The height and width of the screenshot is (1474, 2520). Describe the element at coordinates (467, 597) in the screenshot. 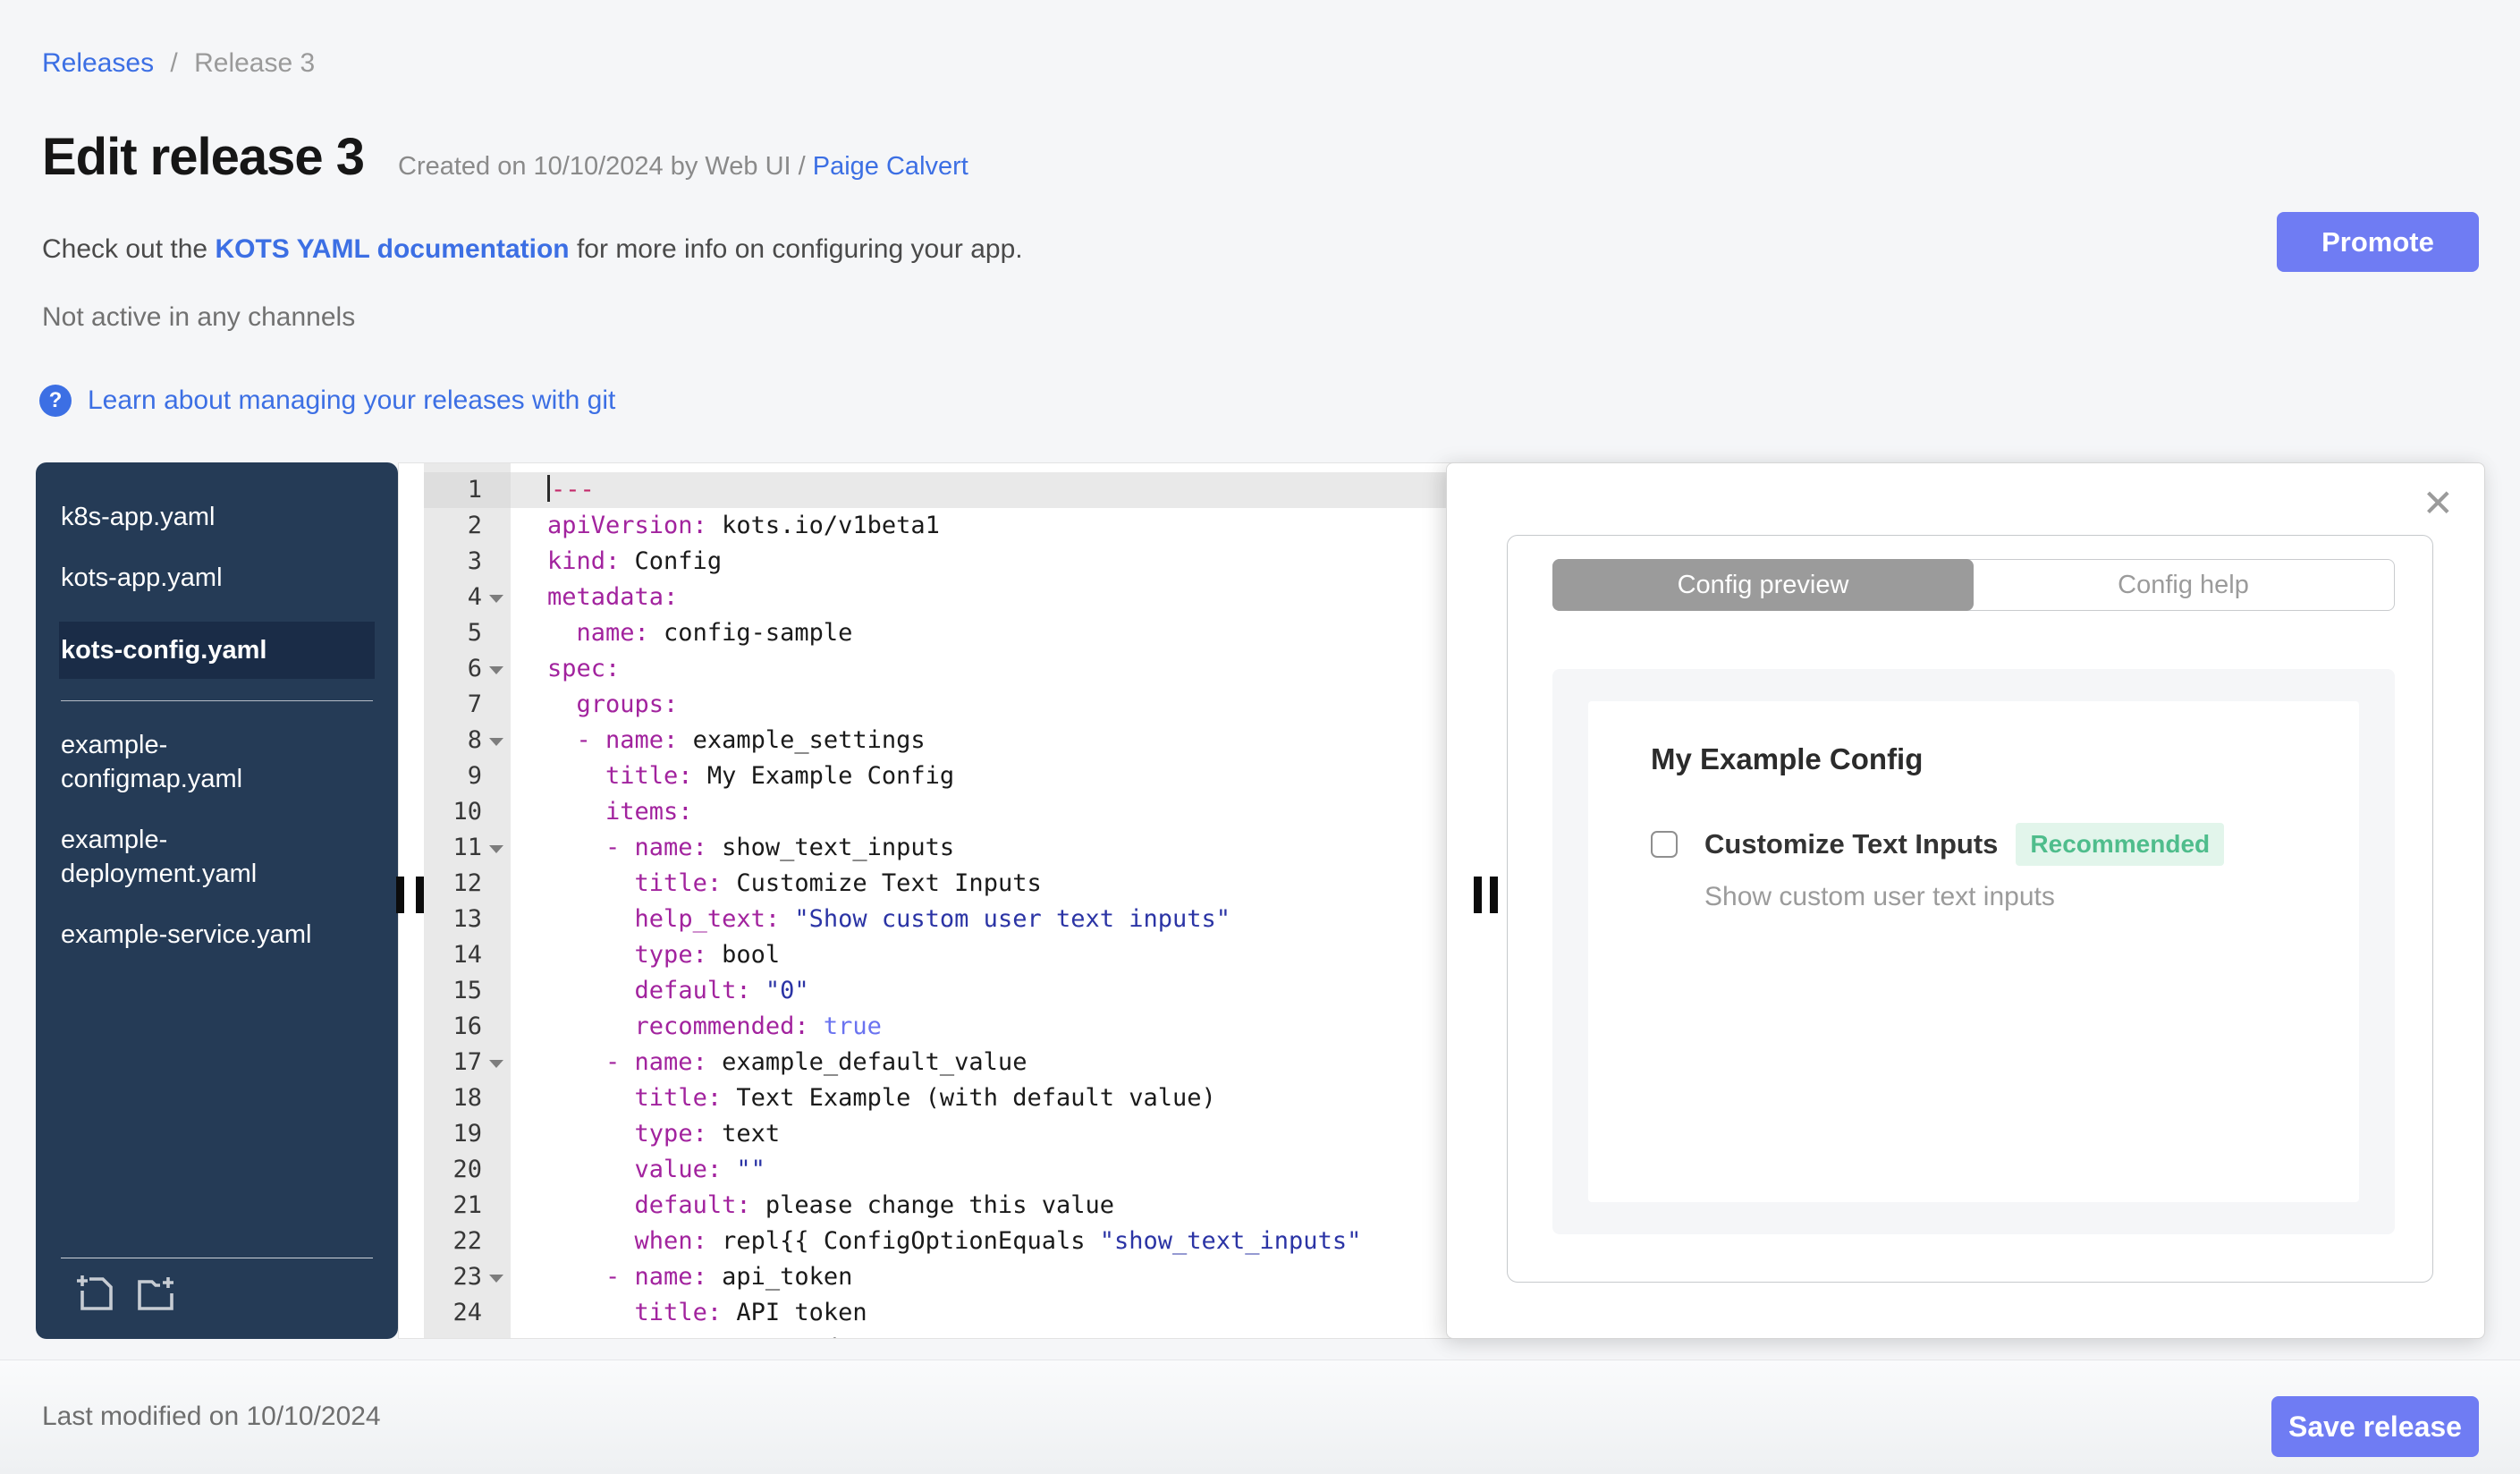

I see `line-number: 4` at that location.